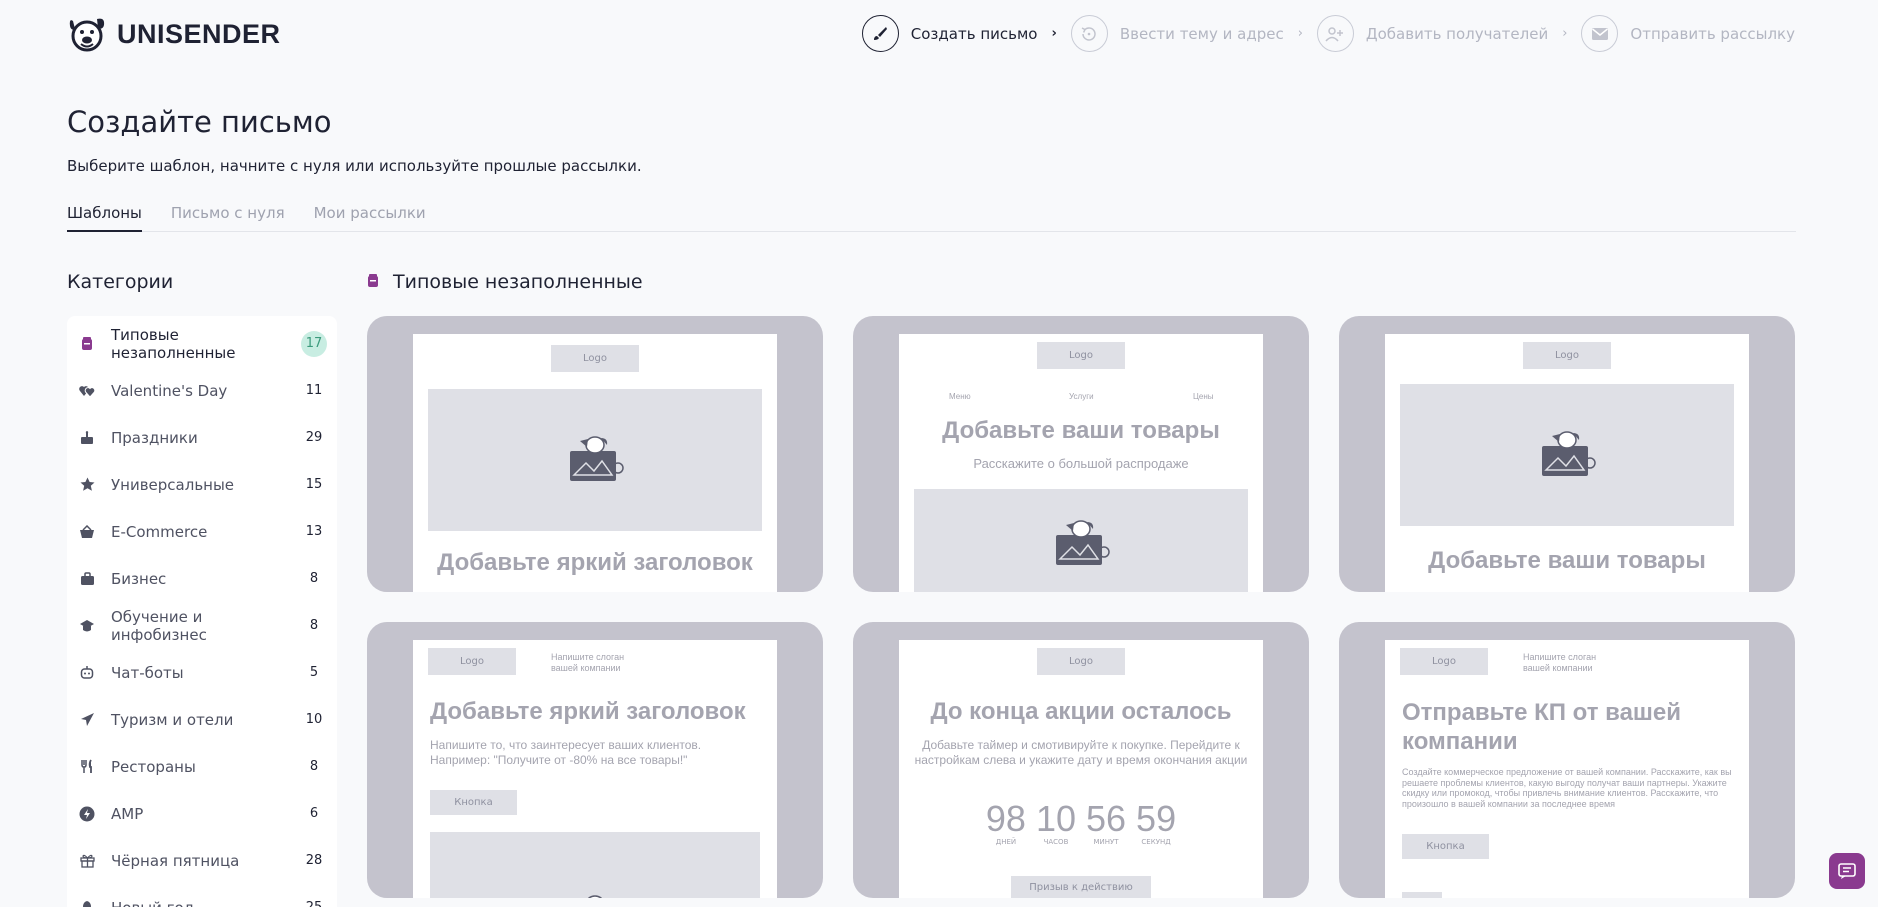  I want to click on step-label: Добавить получателей, so click(1457, 33).